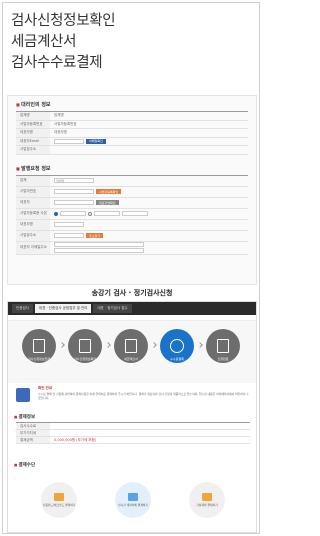 The width and height of the screenshot is (320, 536). I want to click on table-row: 사업장주소 주소찾기, so click(132, 236).